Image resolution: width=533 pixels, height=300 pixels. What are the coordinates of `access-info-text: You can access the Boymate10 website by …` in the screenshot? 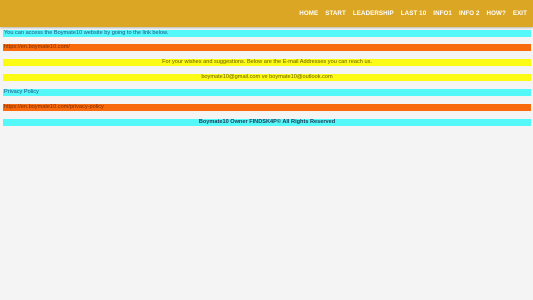 It's located at (267, 33).